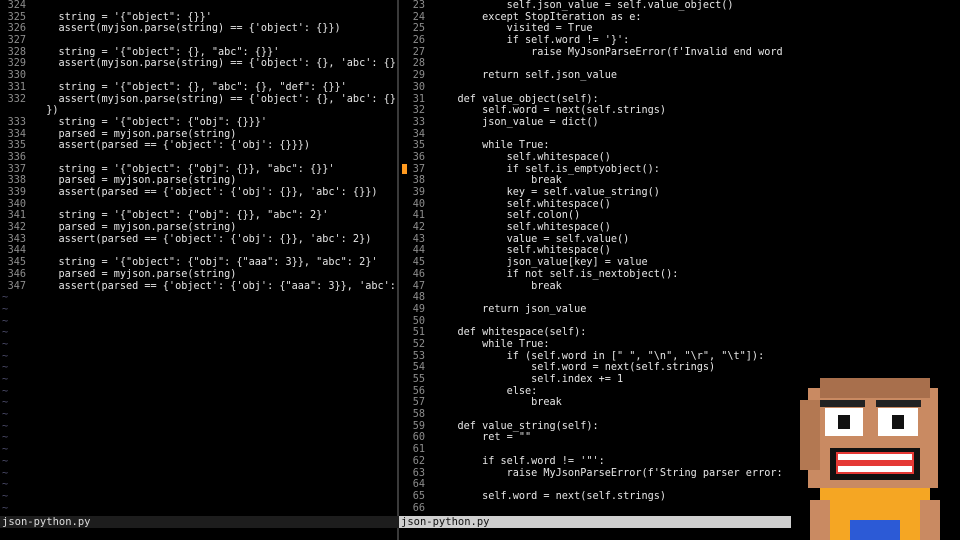 The height and width of the screenshot is (540, 960). I want to click on code-line: 65 self.word = next(self.strings), so click(594, 497).